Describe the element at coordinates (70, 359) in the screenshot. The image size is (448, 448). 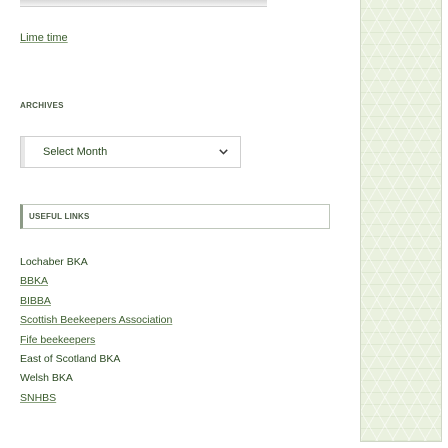
I see `useful-link-label: East of Scotland BKA` at that location.